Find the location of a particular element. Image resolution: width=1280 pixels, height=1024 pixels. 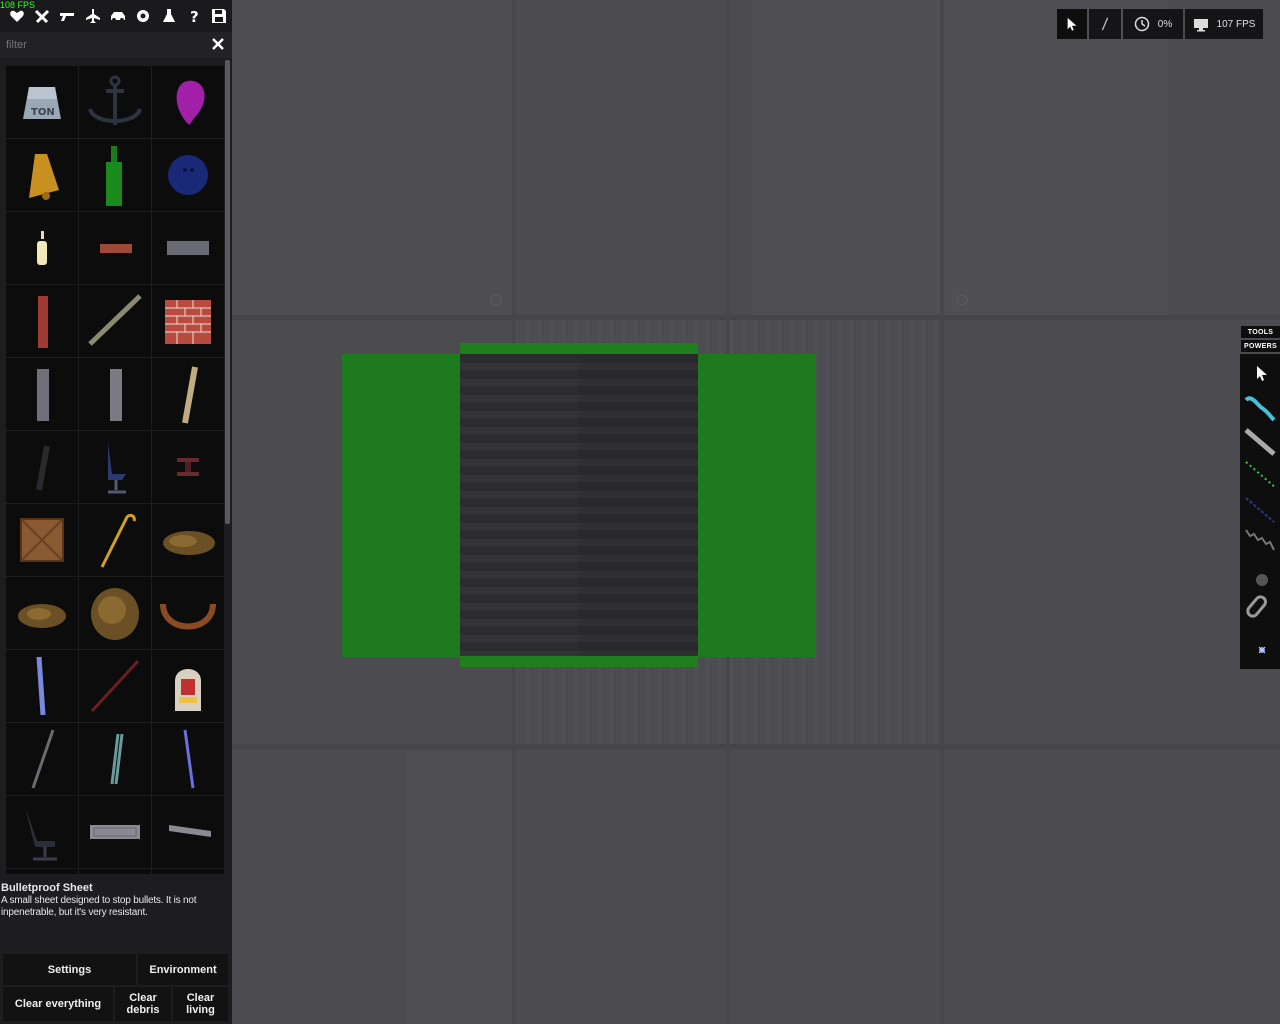

chain-tool-button is located at coordinates (1260, 611).